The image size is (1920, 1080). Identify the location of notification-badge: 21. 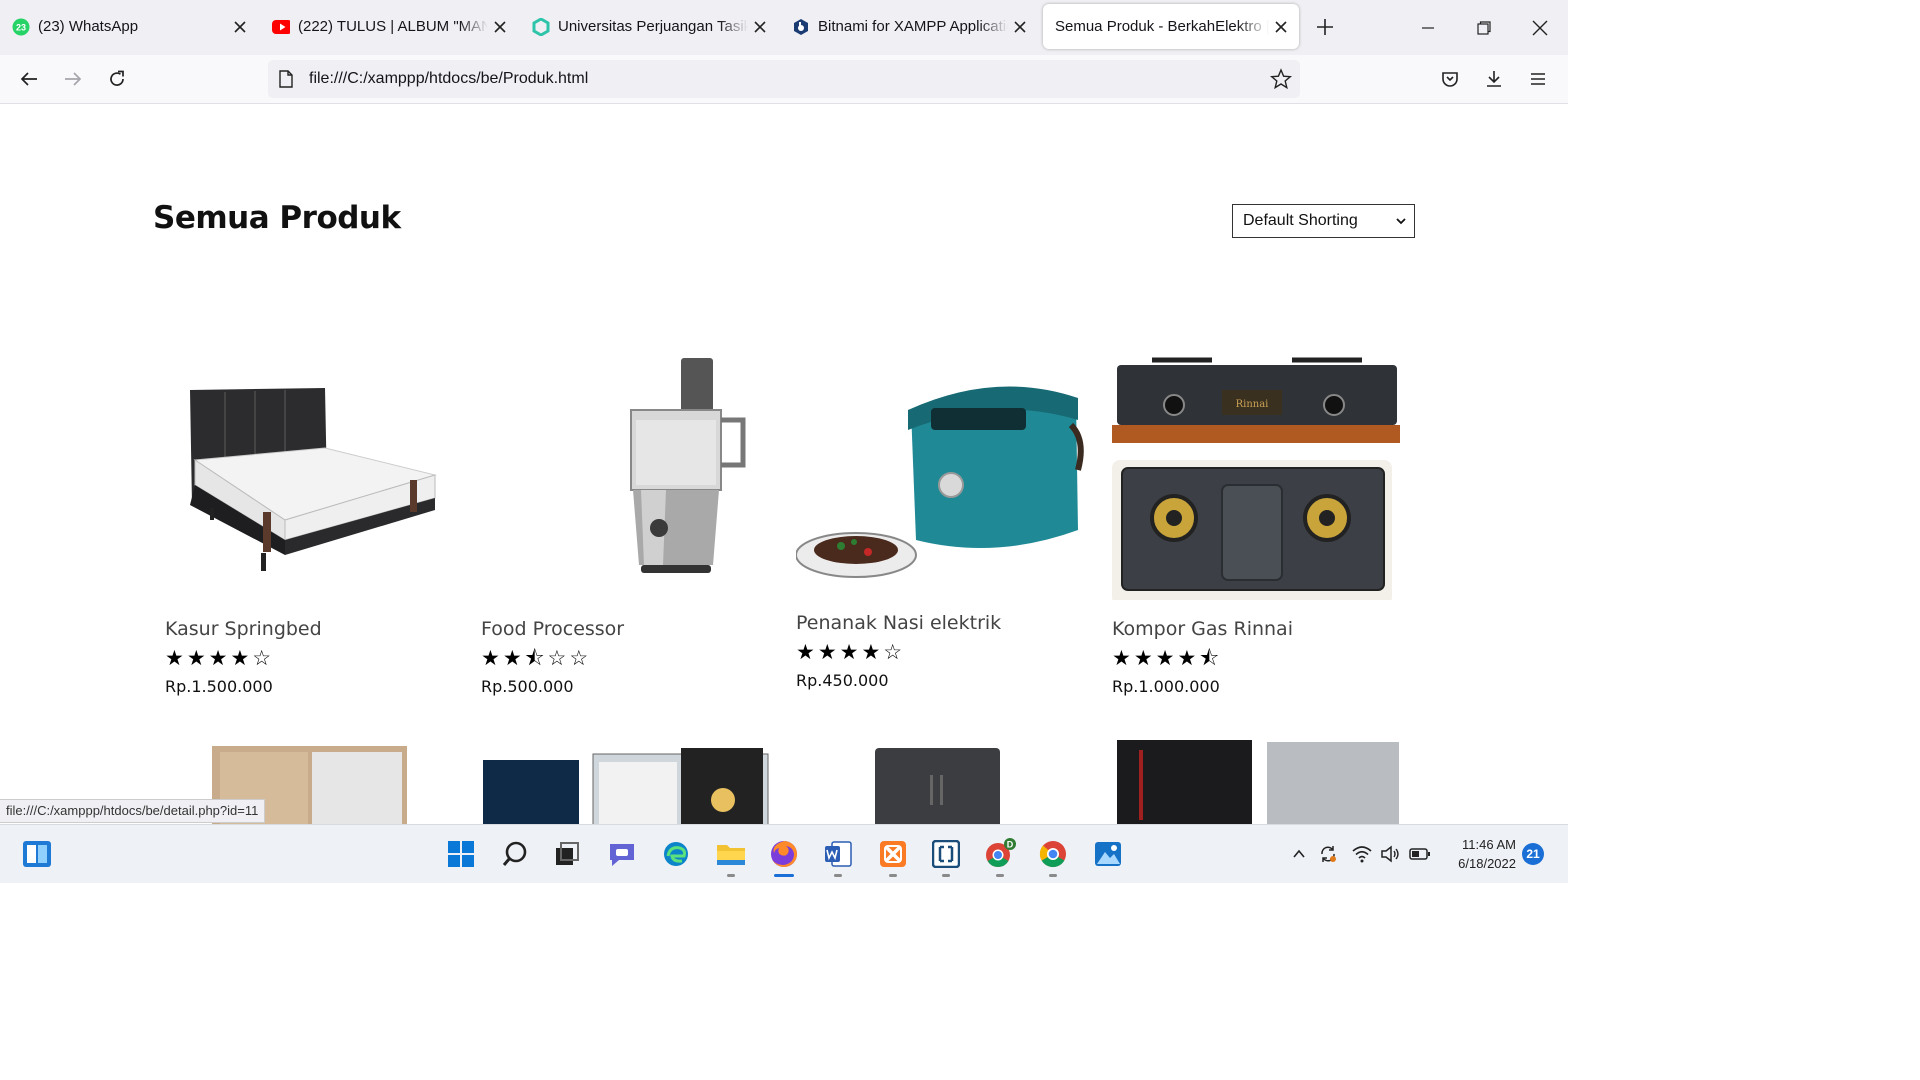
(1533, 854).